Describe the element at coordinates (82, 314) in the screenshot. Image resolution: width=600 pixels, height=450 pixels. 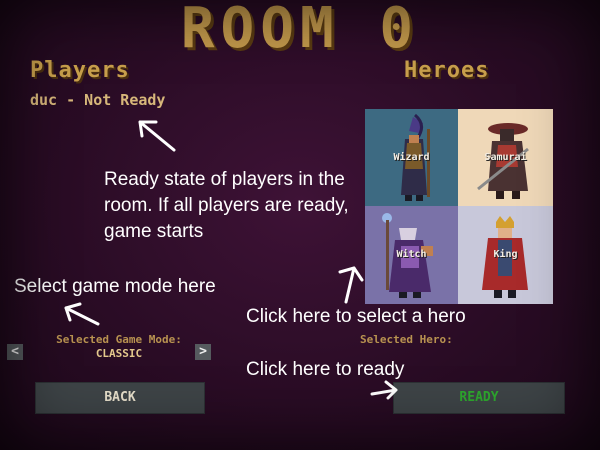
I see `arrow-to-mode-icon` at that location.